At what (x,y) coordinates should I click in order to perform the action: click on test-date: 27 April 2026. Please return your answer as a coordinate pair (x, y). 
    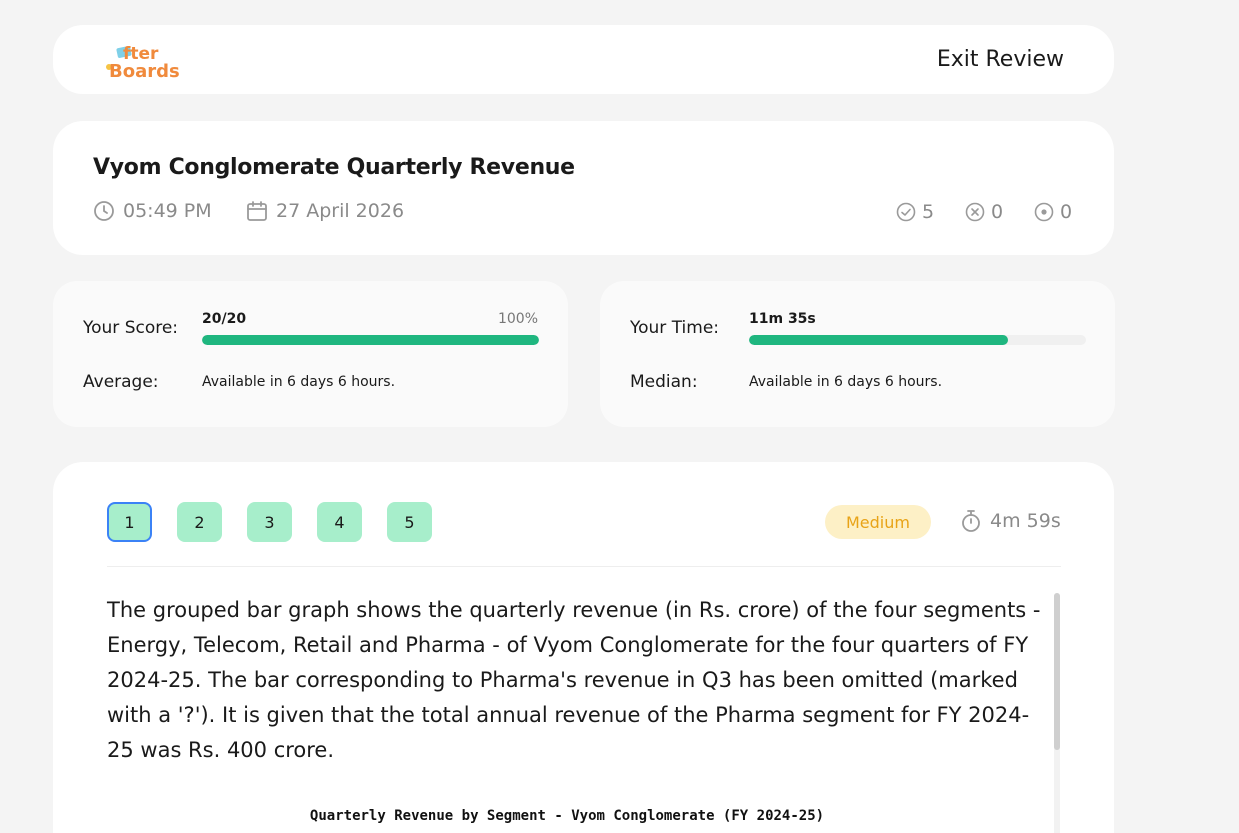
    Looking at the image, I should click on (325, 211).